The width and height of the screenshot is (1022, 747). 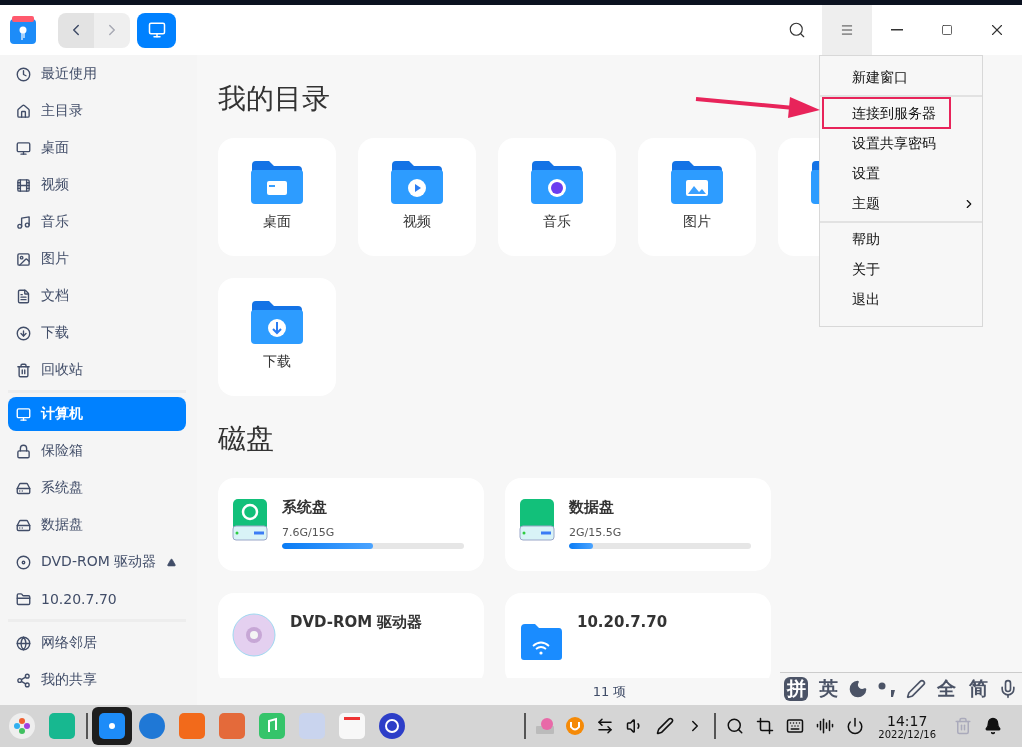 I want to click on contacts-icon, so click(x=312, y=726).